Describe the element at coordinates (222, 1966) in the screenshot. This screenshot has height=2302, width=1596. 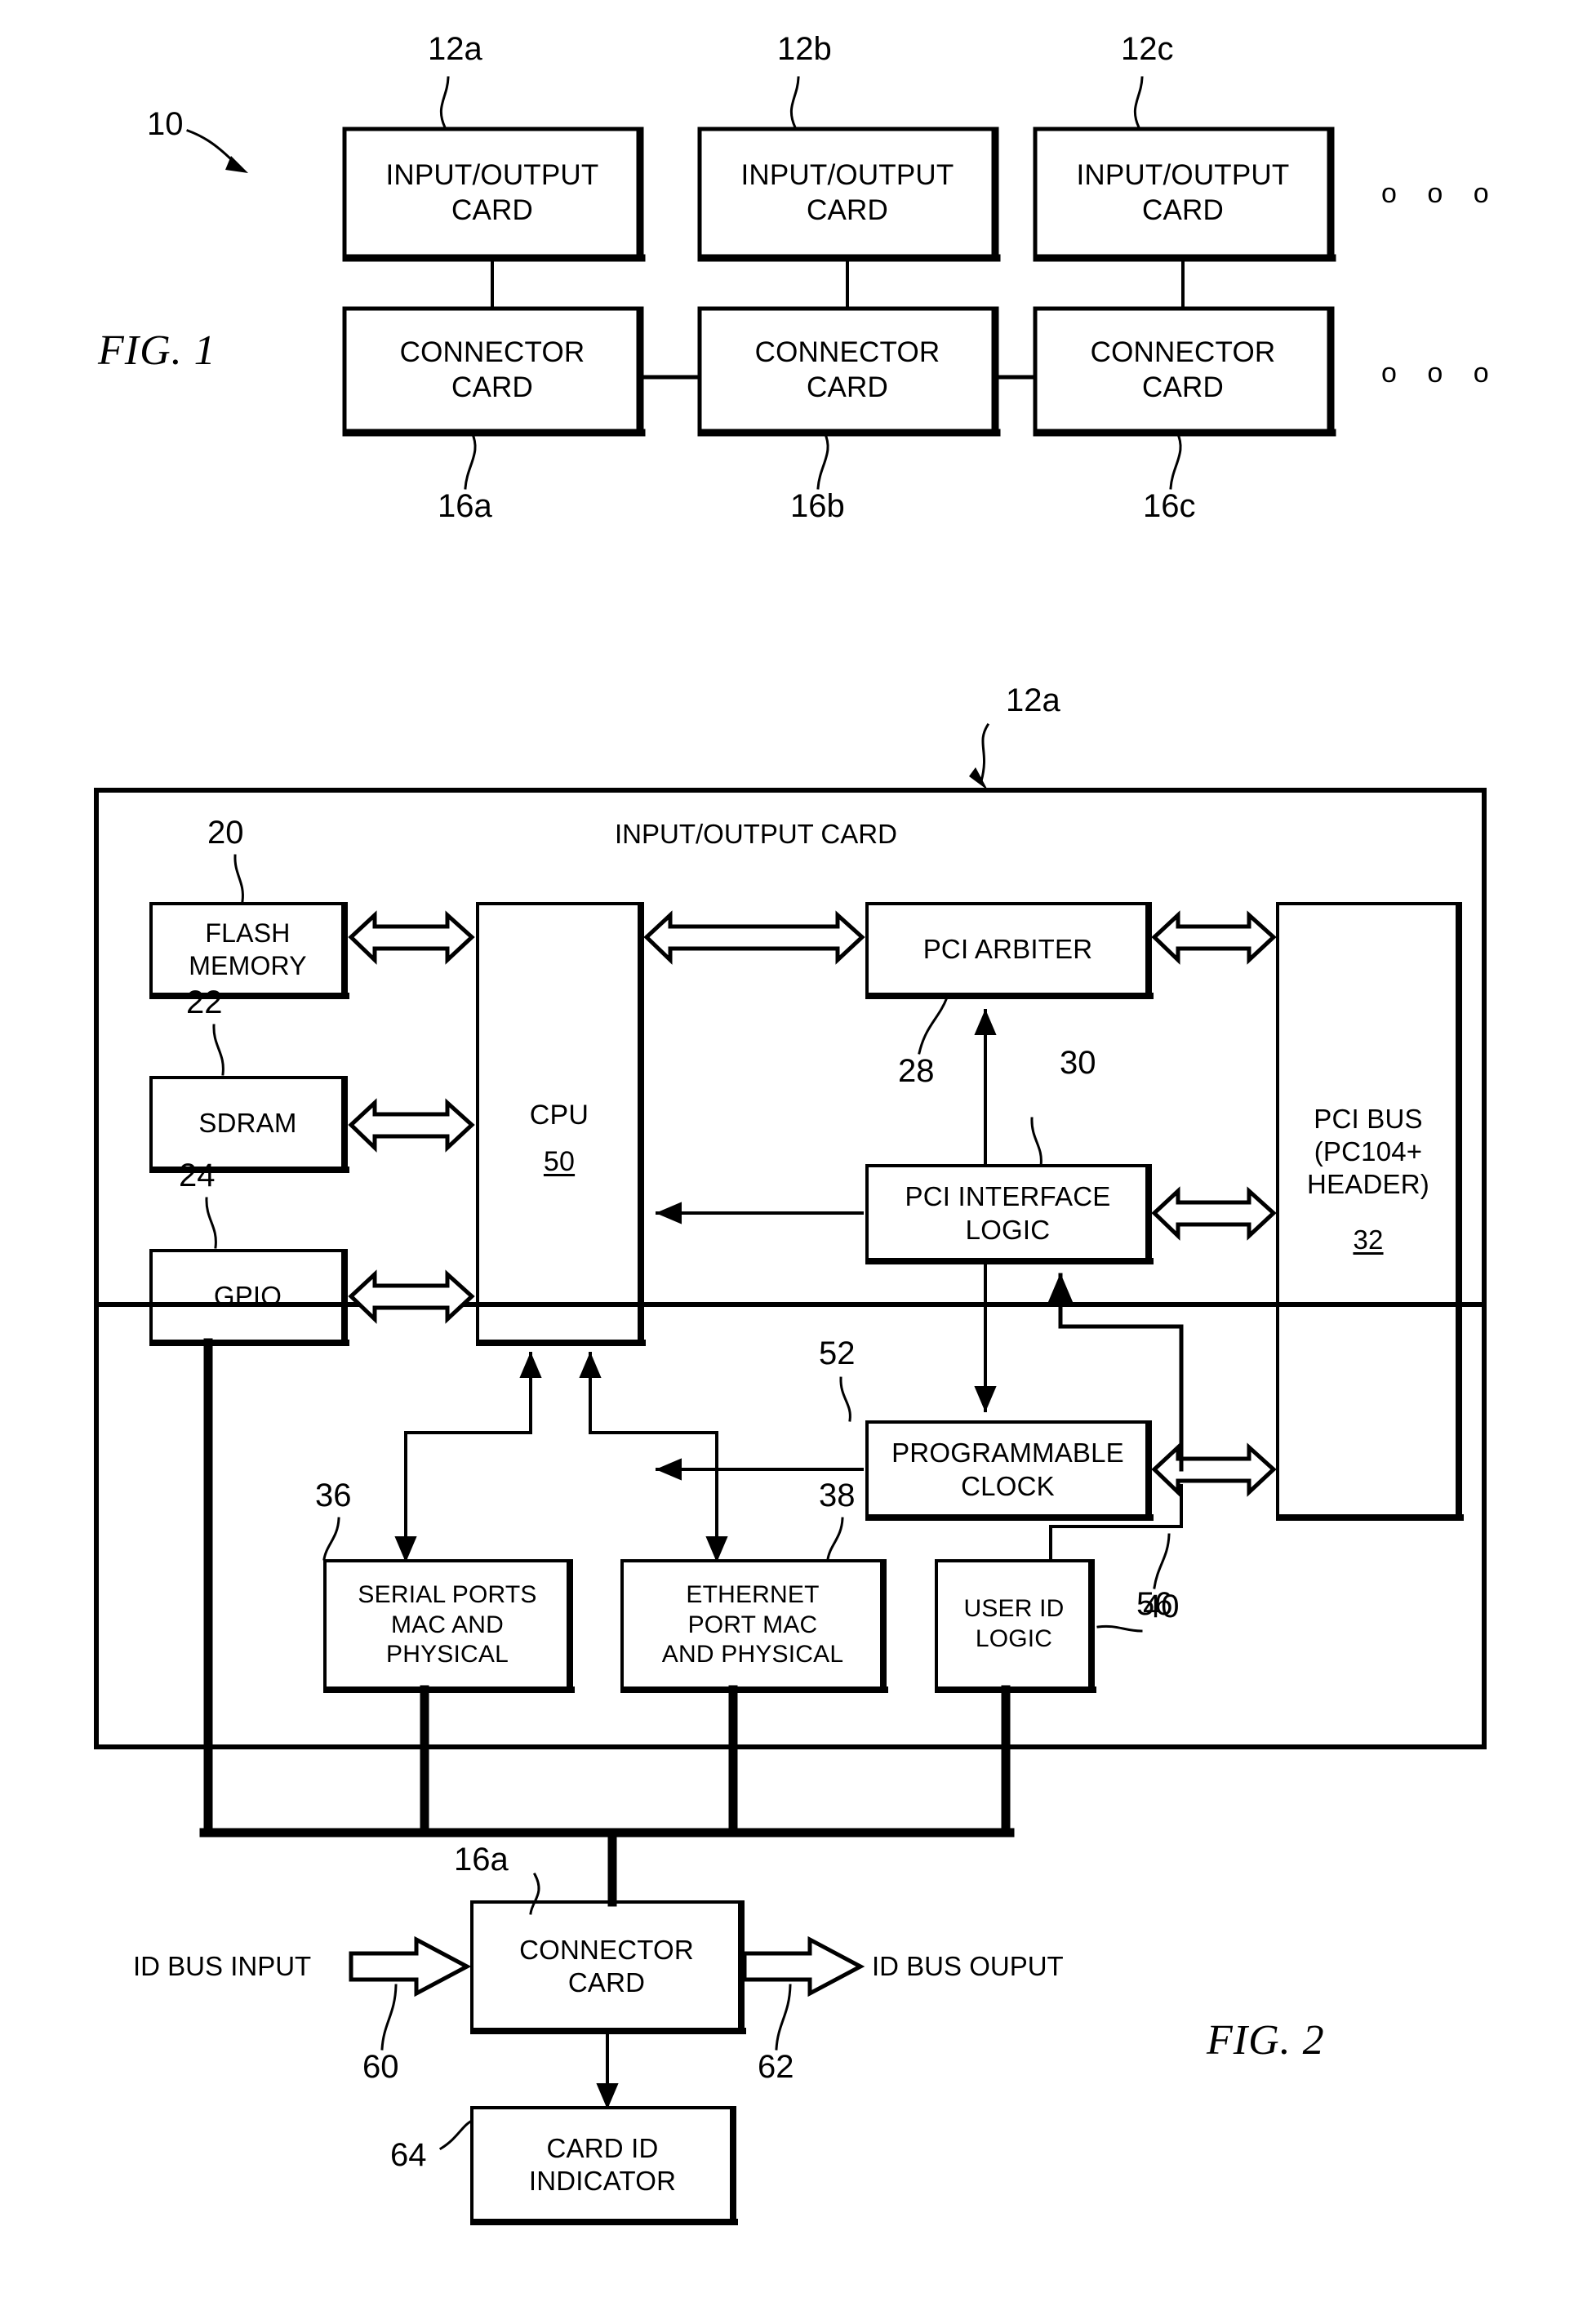
I see `id-bus-input-label: ID BUS INPUT` at that location.